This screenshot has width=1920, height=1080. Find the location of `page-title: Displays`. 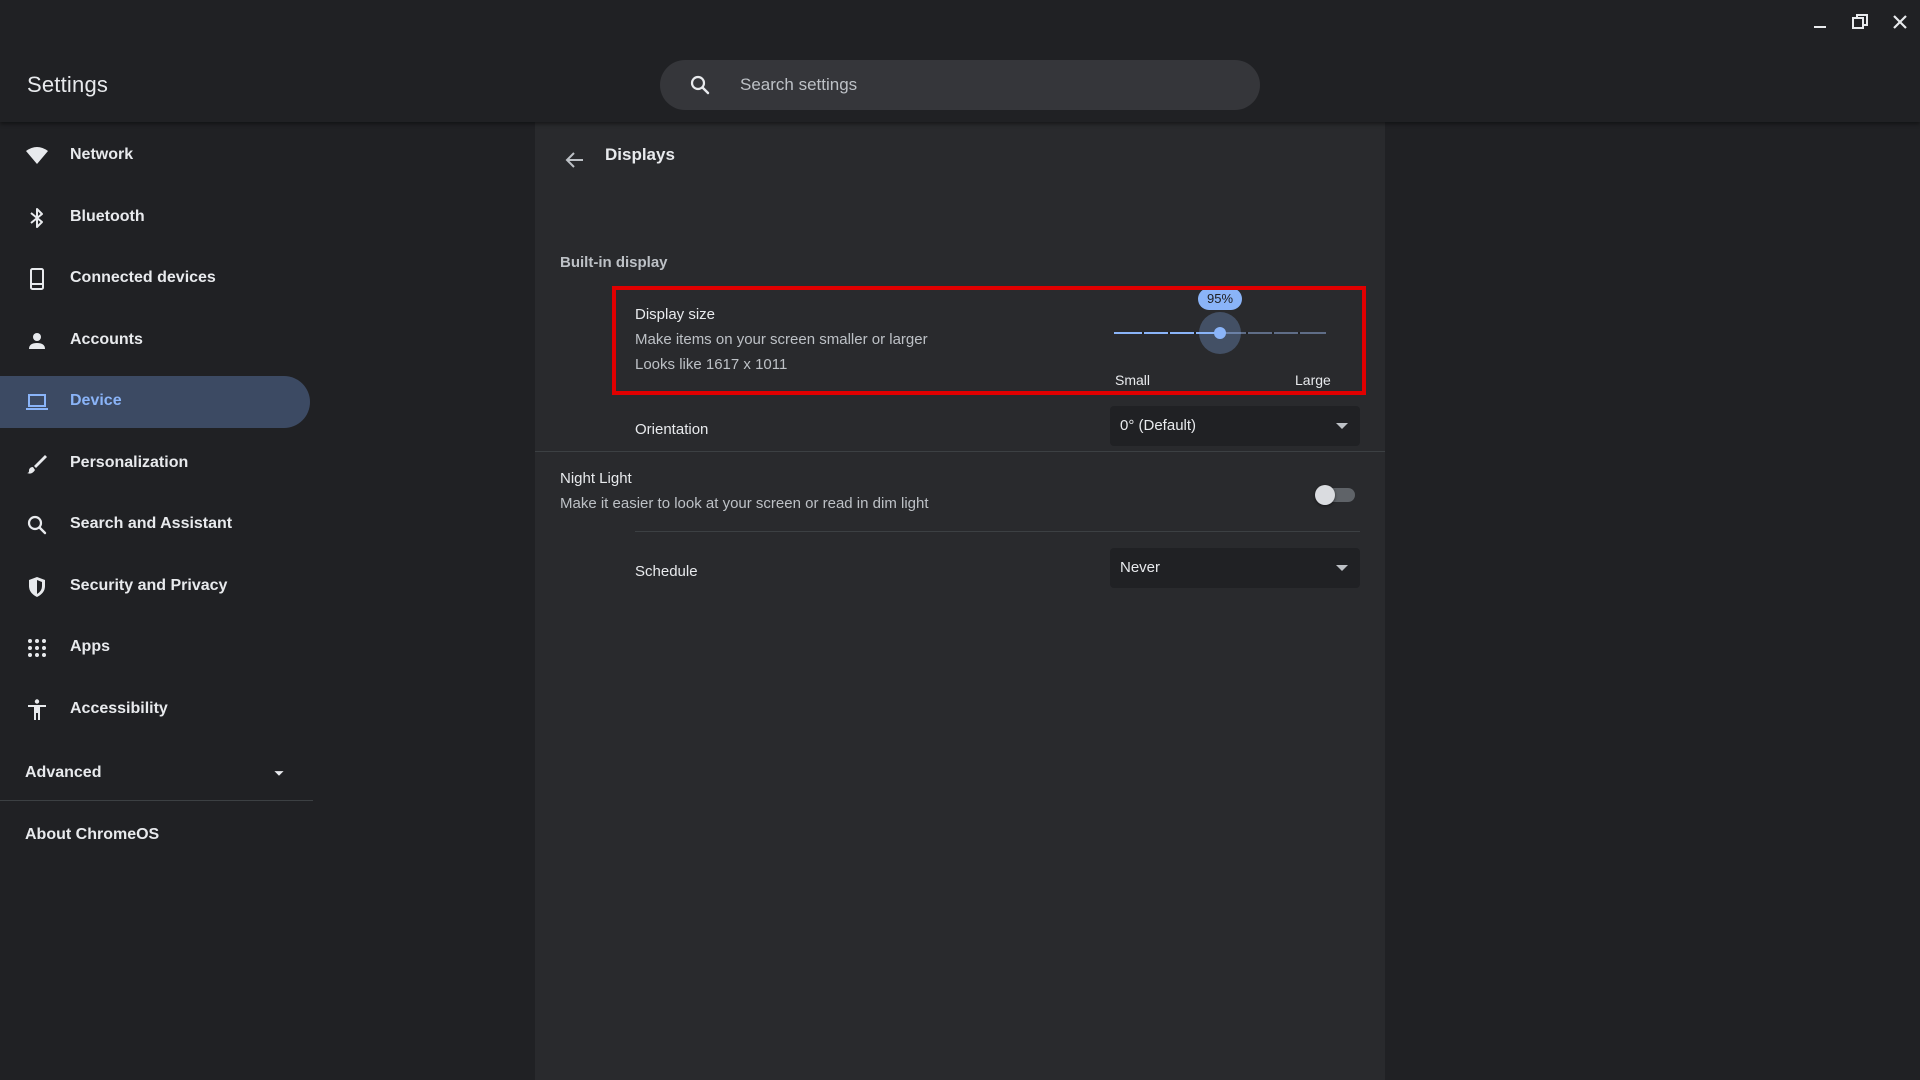

page-title: Displays is located at coordinates (640, 154).